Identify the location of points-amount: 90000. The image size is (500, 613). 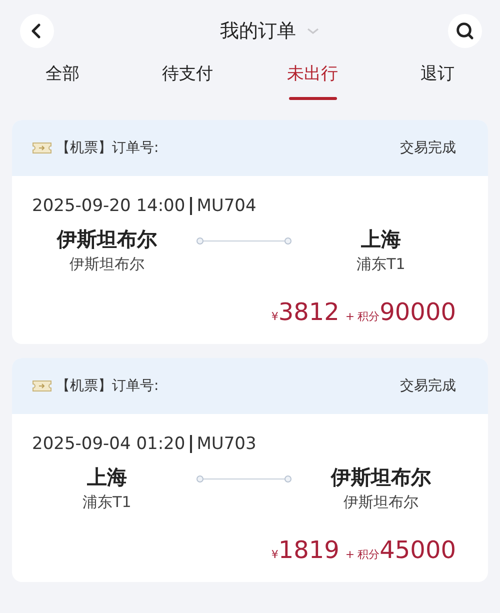
(418, 312).